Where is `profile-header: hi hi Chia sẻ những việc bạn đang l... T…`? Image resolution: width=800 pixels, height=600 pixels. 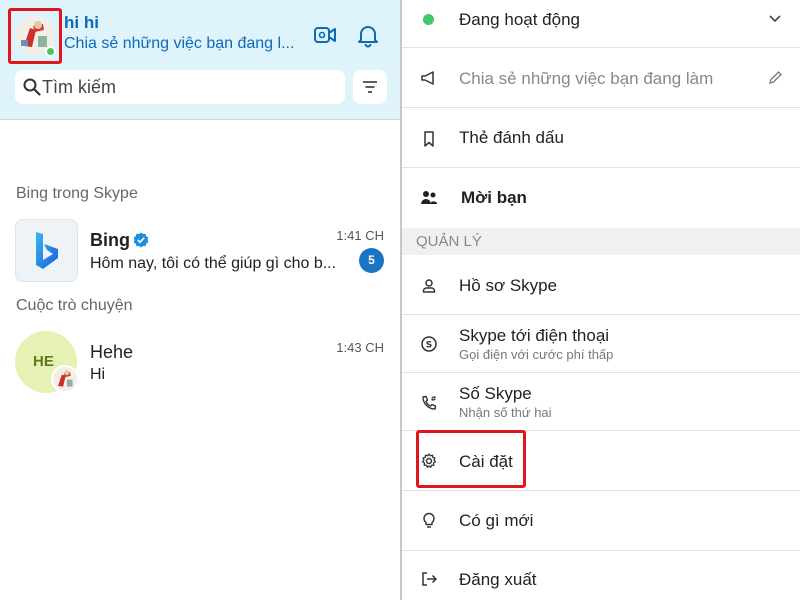
profile-header: hi hi Chia sẻ những việc bạn đang l... T… is located at coordinates (200, 60).